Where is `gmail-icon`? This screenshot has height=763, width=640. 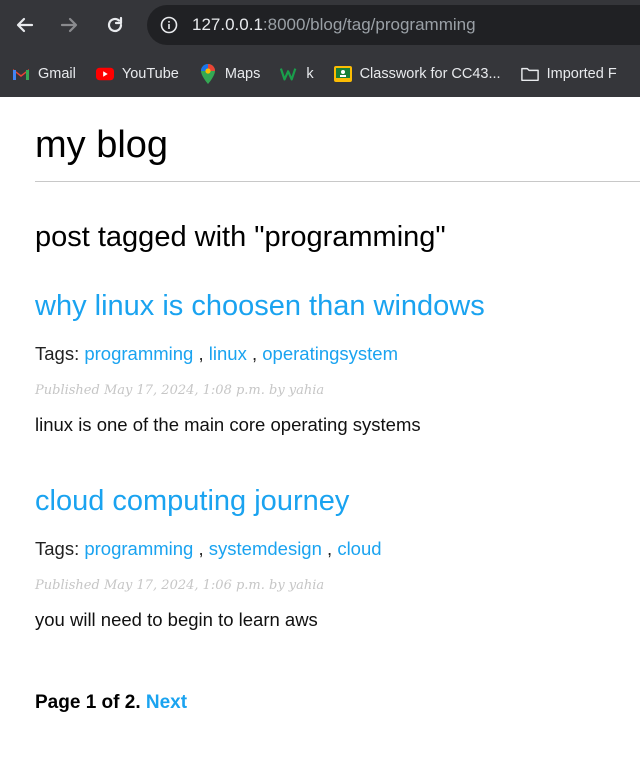
gmail-icon is located at coordinates (21, 74).